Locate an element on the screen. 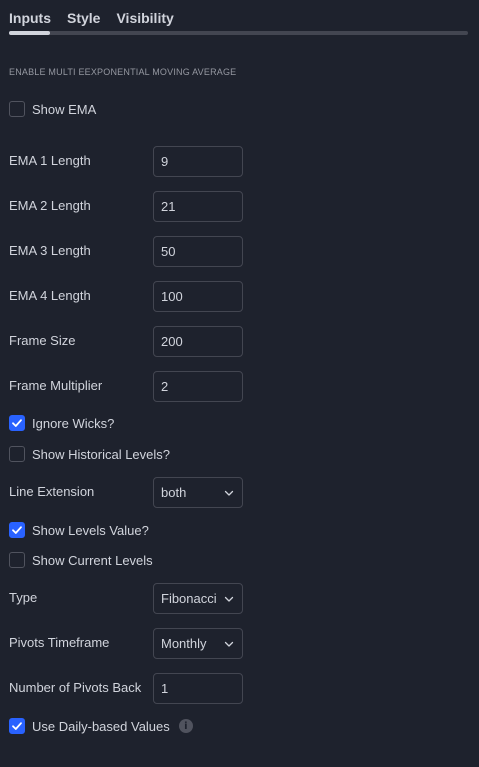 The height and width of the screenshot is (767, 479). ema2-input: 21 is located at coordinates (198, 206).